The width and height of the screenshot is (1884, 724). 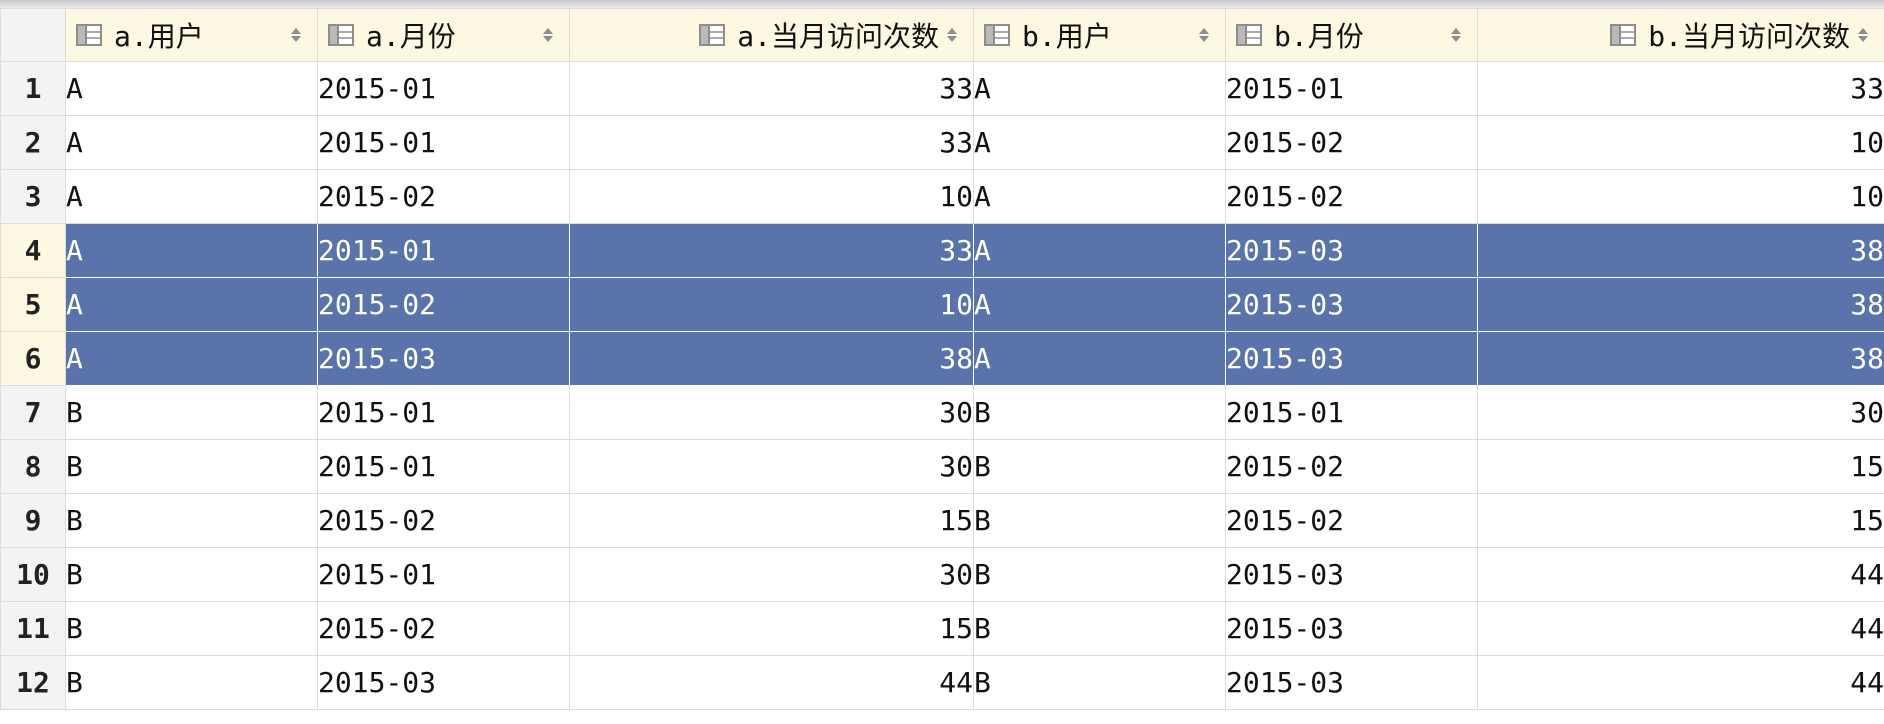 I want to click on cell-b-visits: 30, so click(x=1680, y=412).